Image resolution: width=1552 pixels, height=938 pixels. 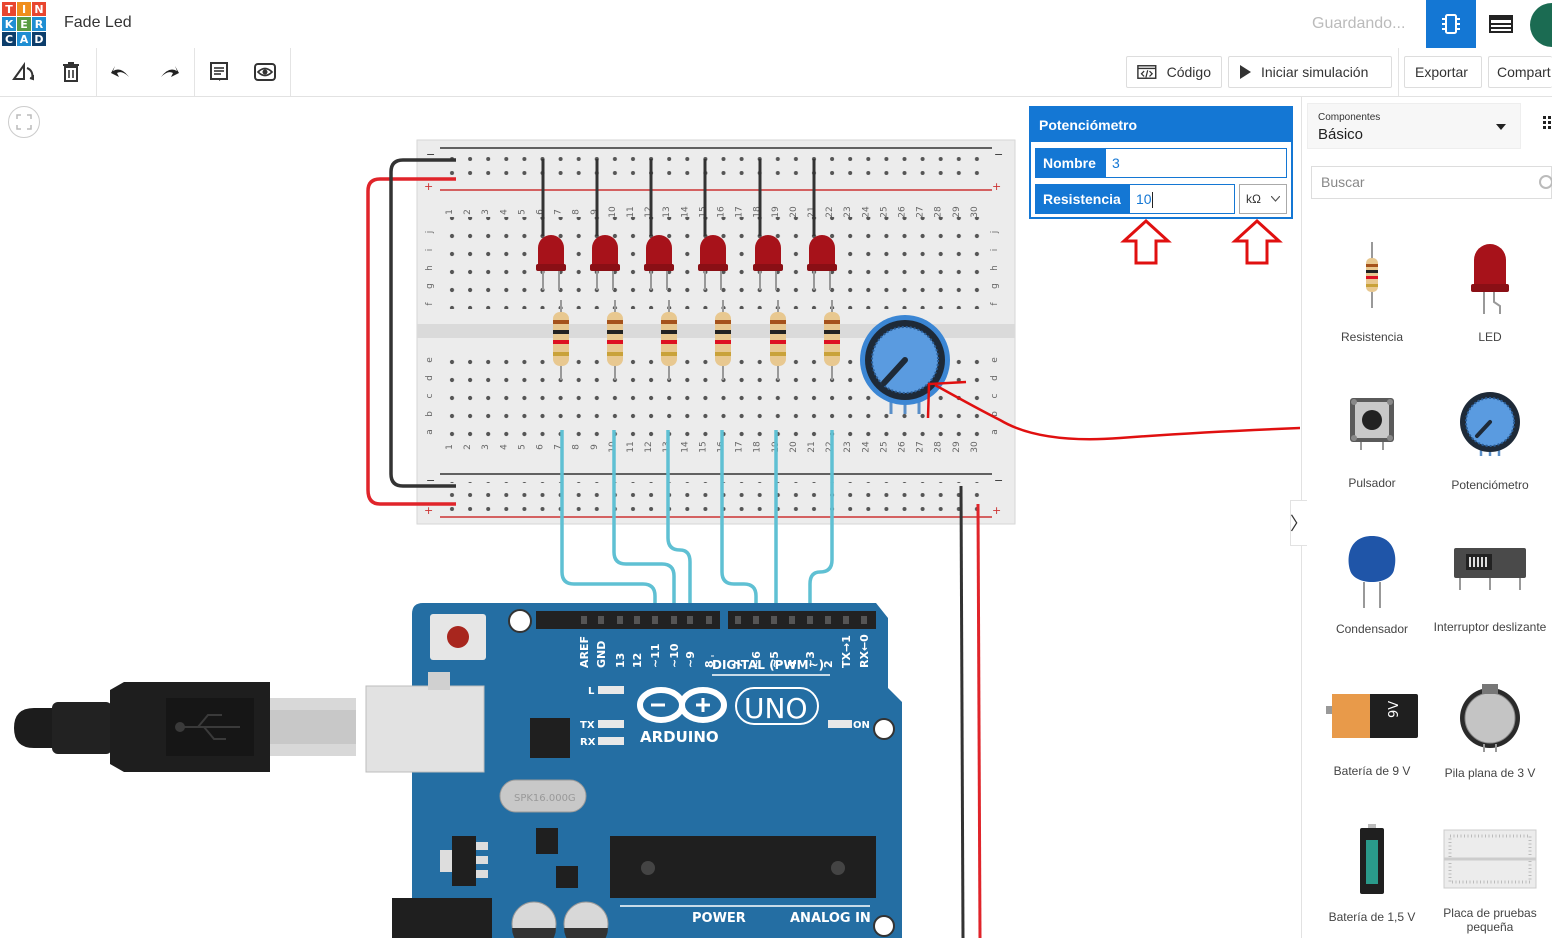 I want to click on row-letter: i, so click(x=995, y=250).